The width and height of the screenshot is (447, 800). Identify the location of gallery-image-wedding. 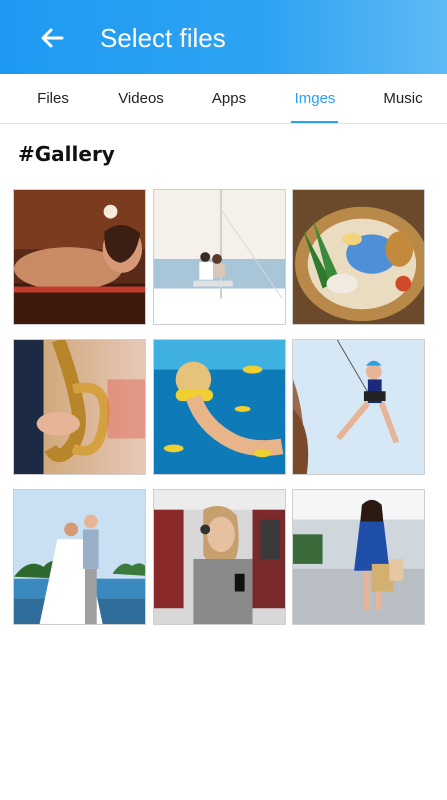
(79, 557).